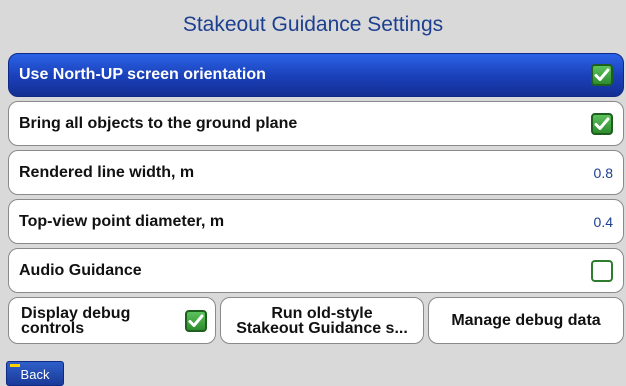 This screenshot has height=386, width=626. I want to click on checkbox-ground-plane, so click(602, 123).